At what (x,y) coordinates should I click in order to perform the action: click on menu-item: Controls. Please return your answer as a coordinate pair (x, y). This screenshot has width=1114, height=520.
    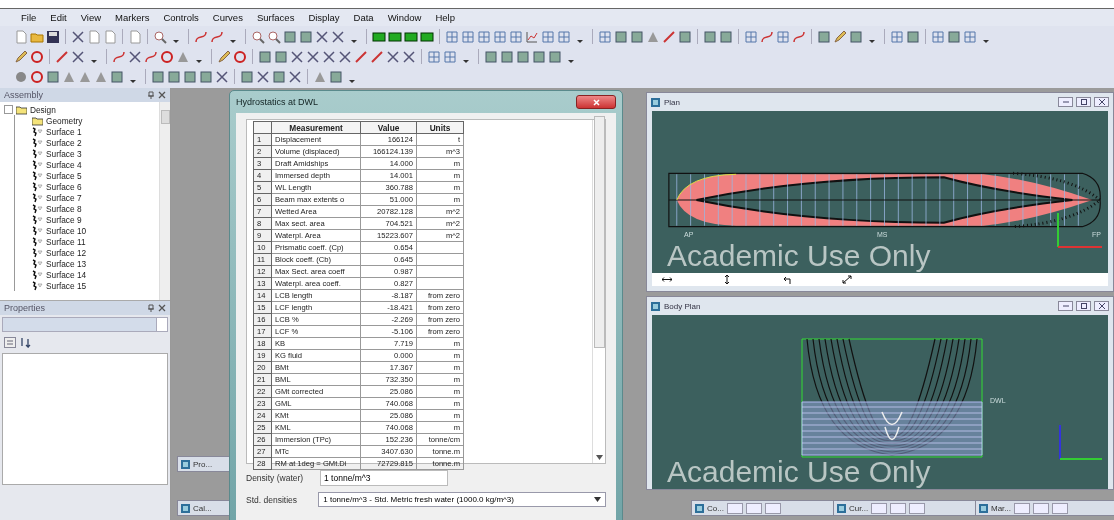
    Looking at the image, I should click on (181, 17).